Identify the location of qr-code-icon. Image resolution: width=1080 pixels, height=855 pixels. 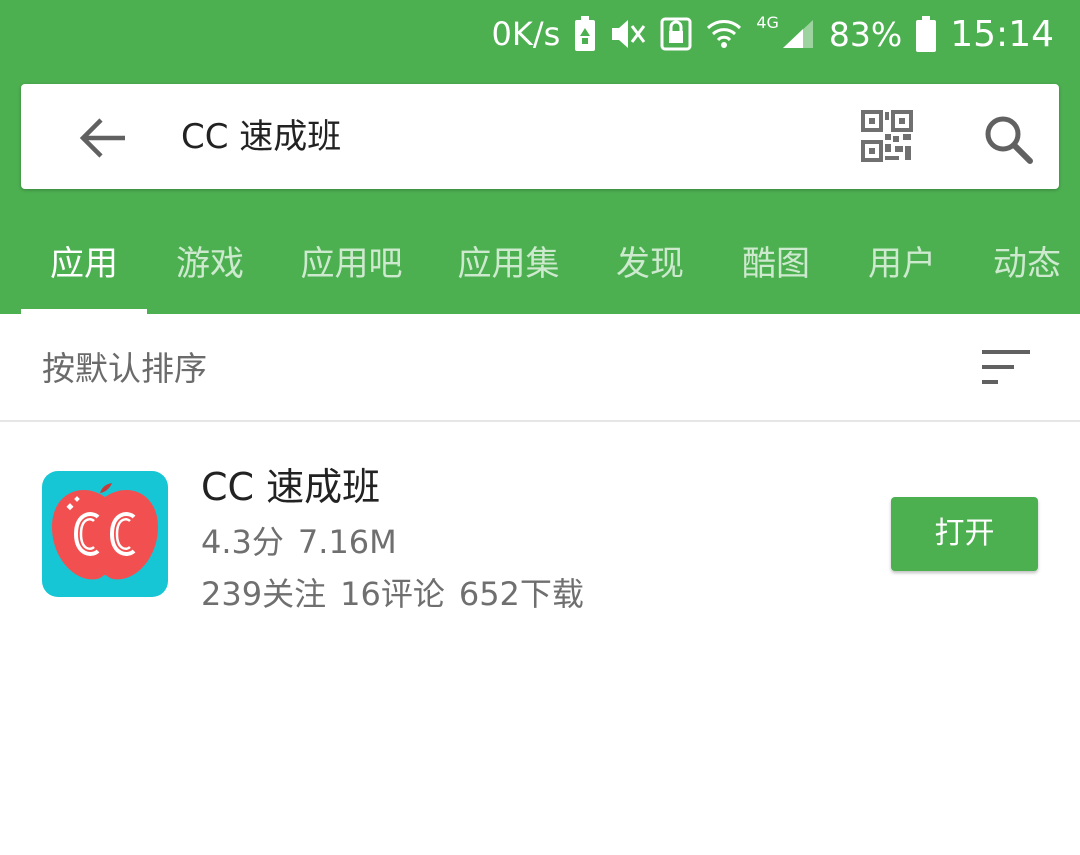
(889, 138).